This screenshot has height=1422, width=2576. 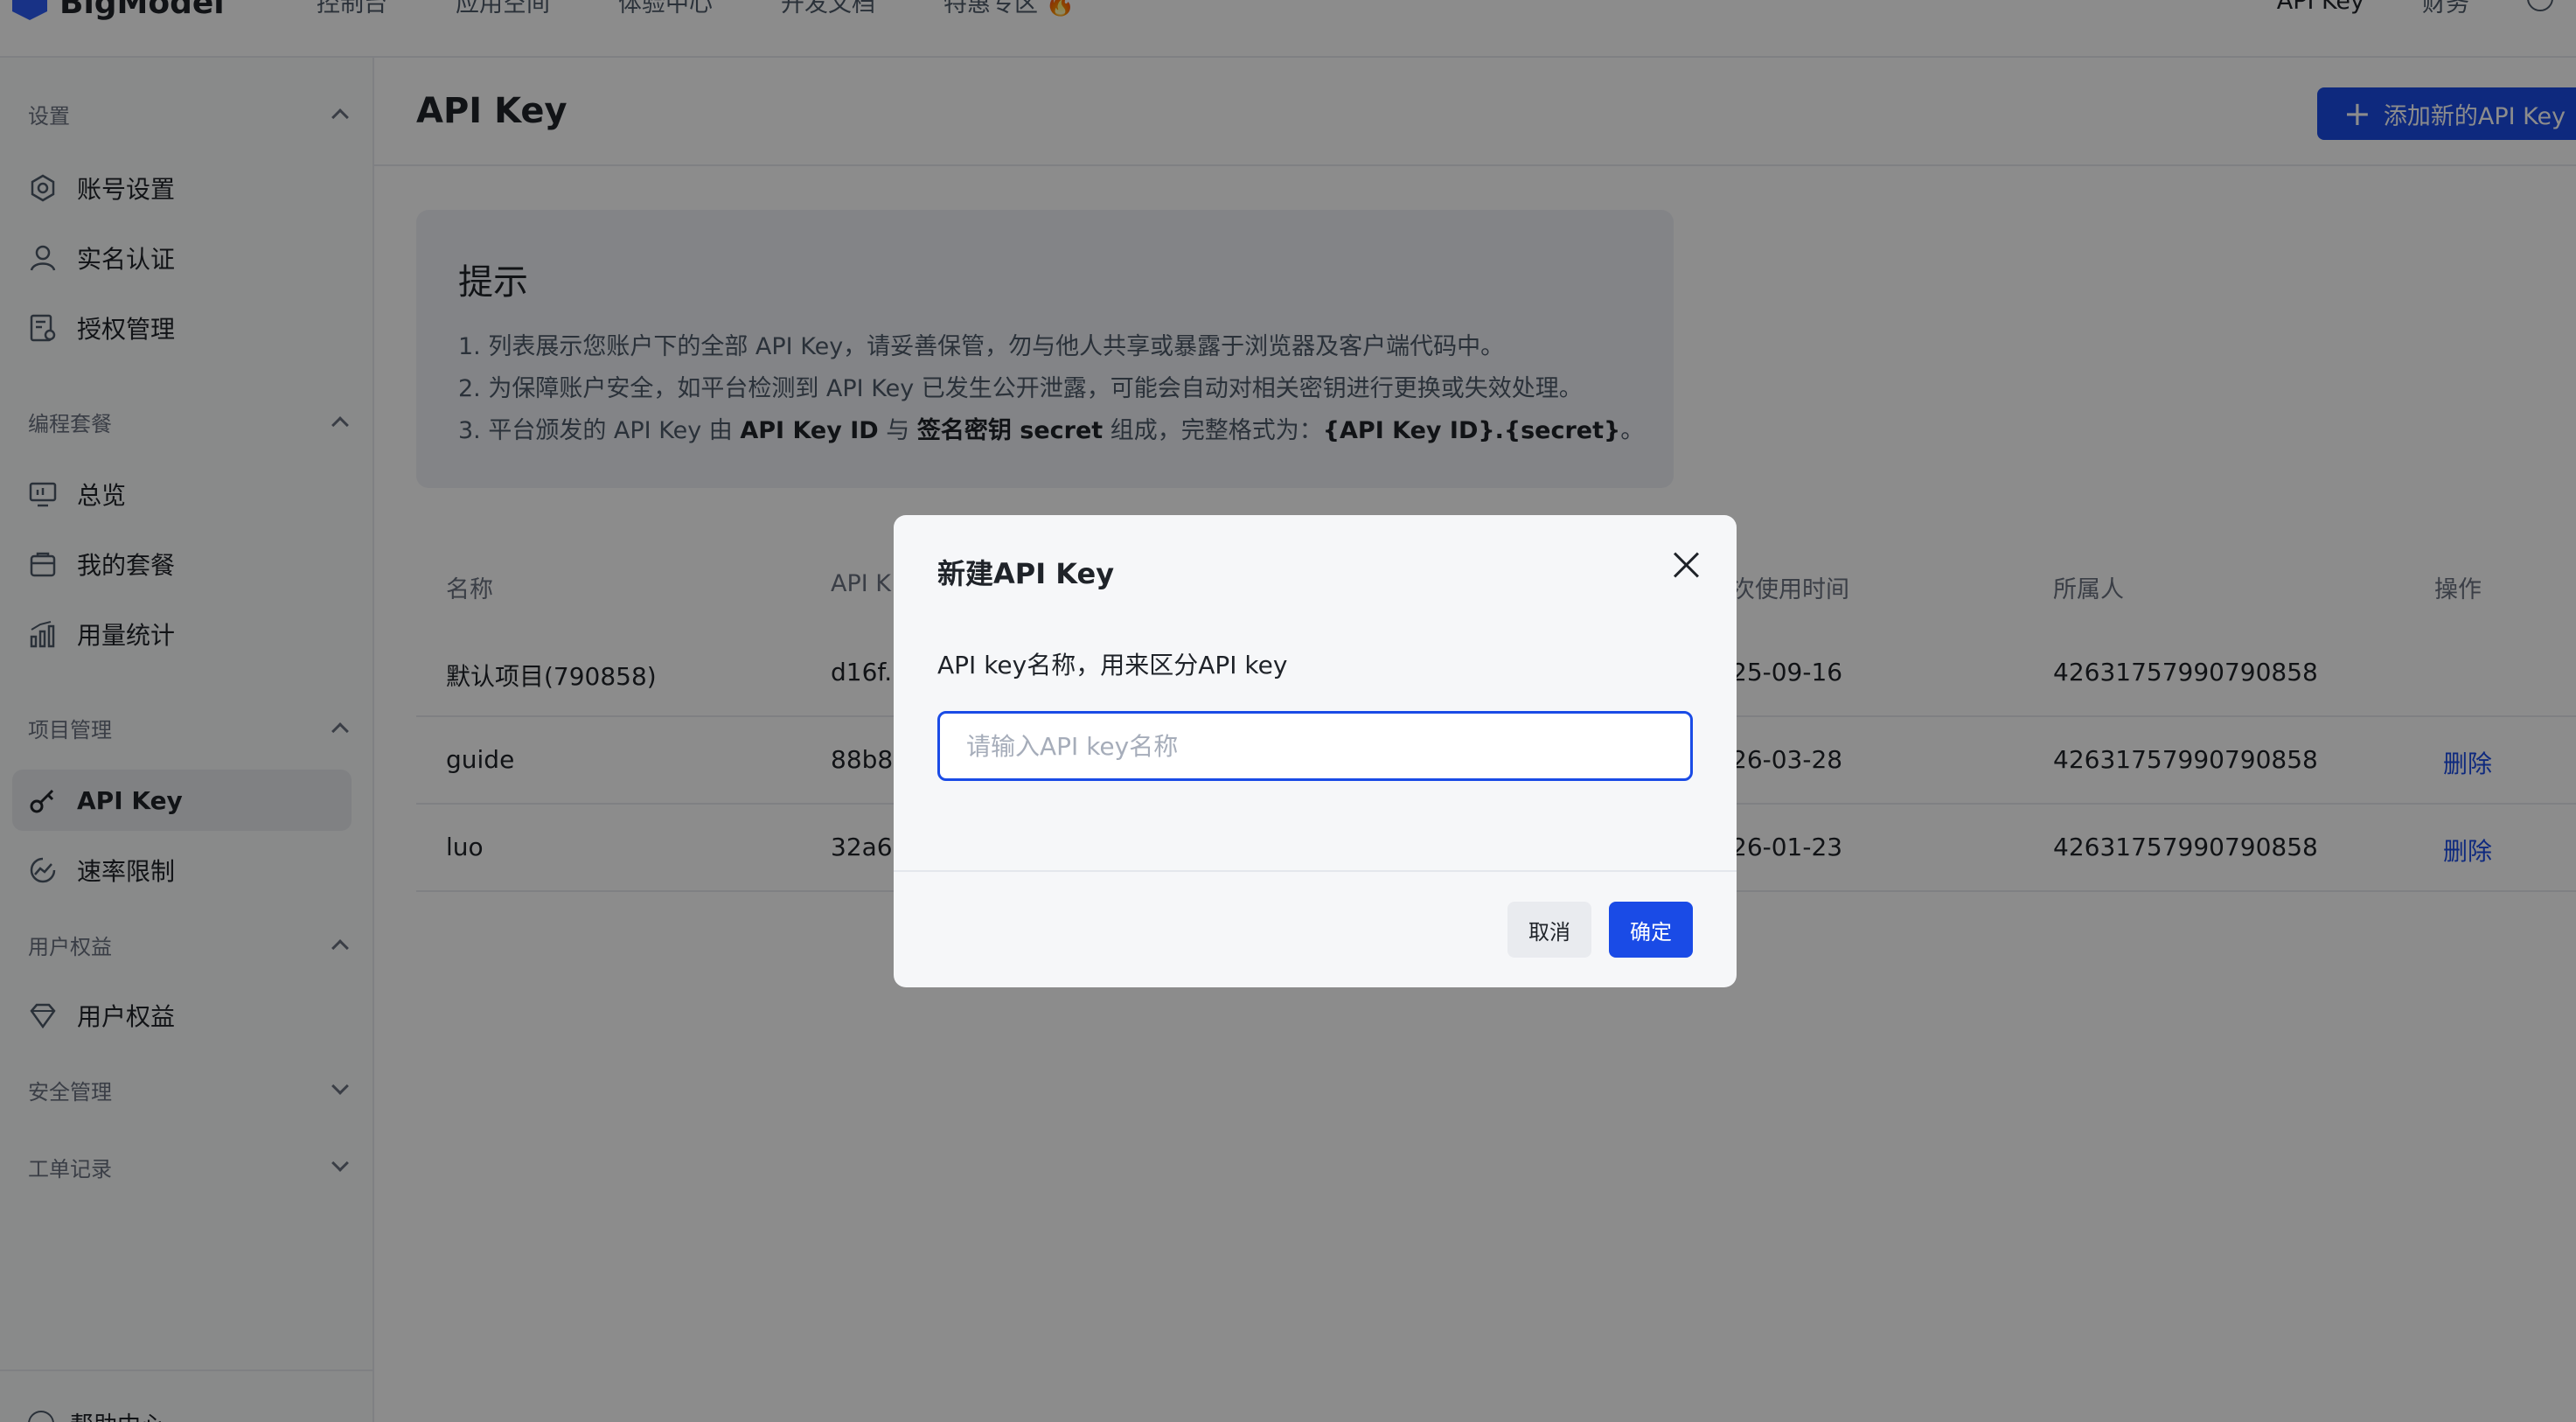 I want to click on api-key-name-input, so click(x=1315, y=746).